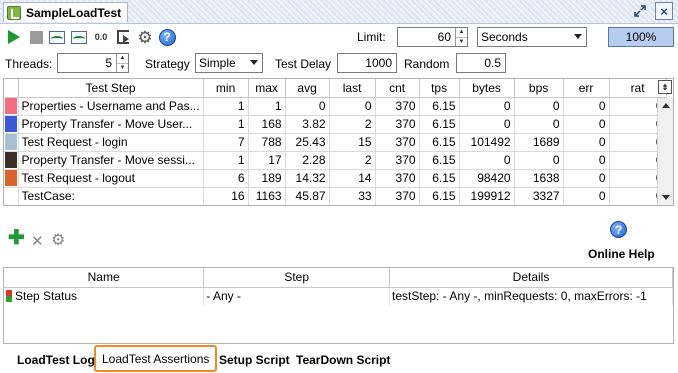  What do you see at coordinates (16, 238) in the screenshot?
I see `add-assertion-icon: ✚` at bounding box center [16, 238].